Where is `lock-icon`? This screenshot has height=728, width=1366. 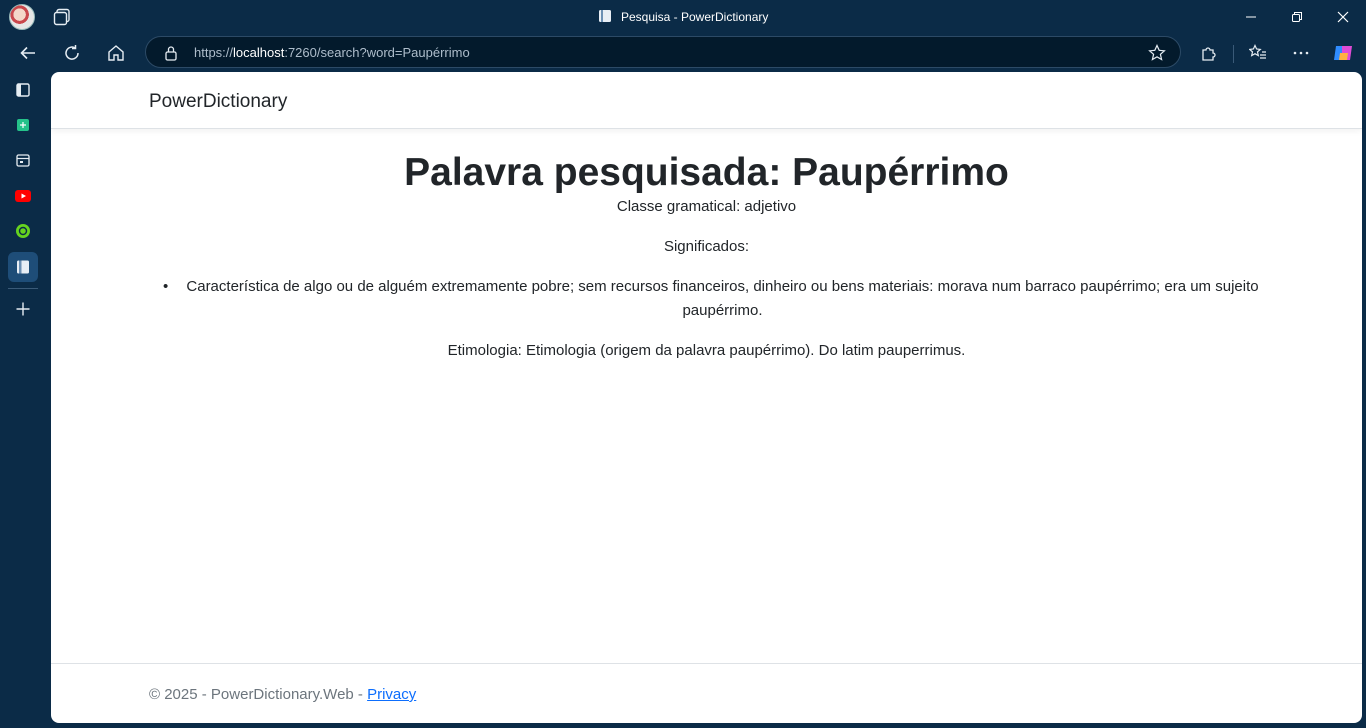 lock-icon is located at coordinates (171, 53).